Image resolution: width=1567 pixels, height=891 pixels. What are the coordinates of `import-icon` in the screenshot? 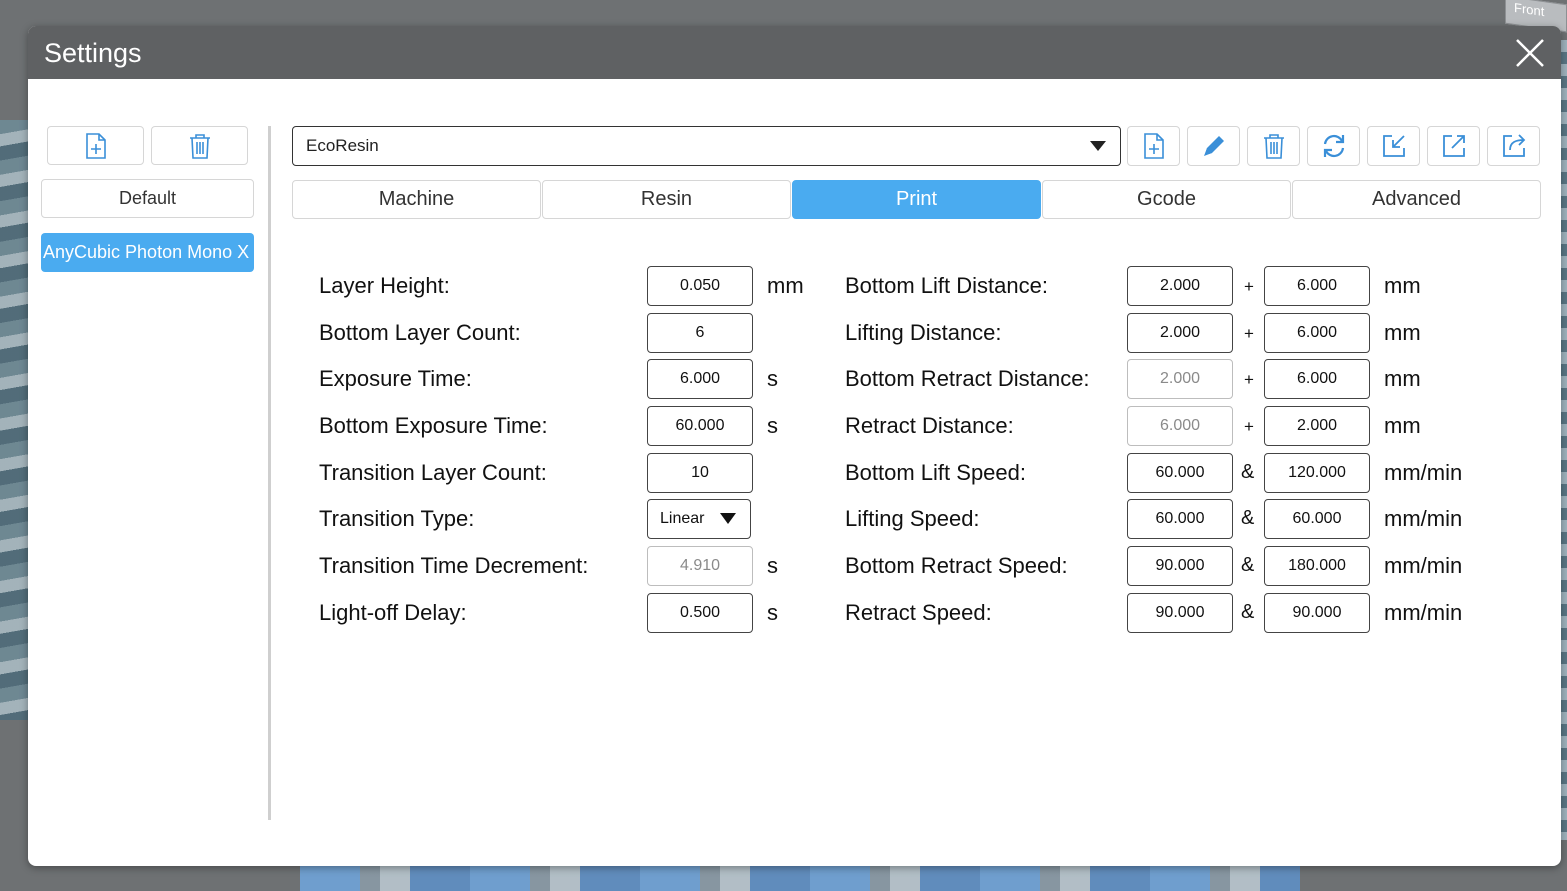 It's located at (1393, 146).